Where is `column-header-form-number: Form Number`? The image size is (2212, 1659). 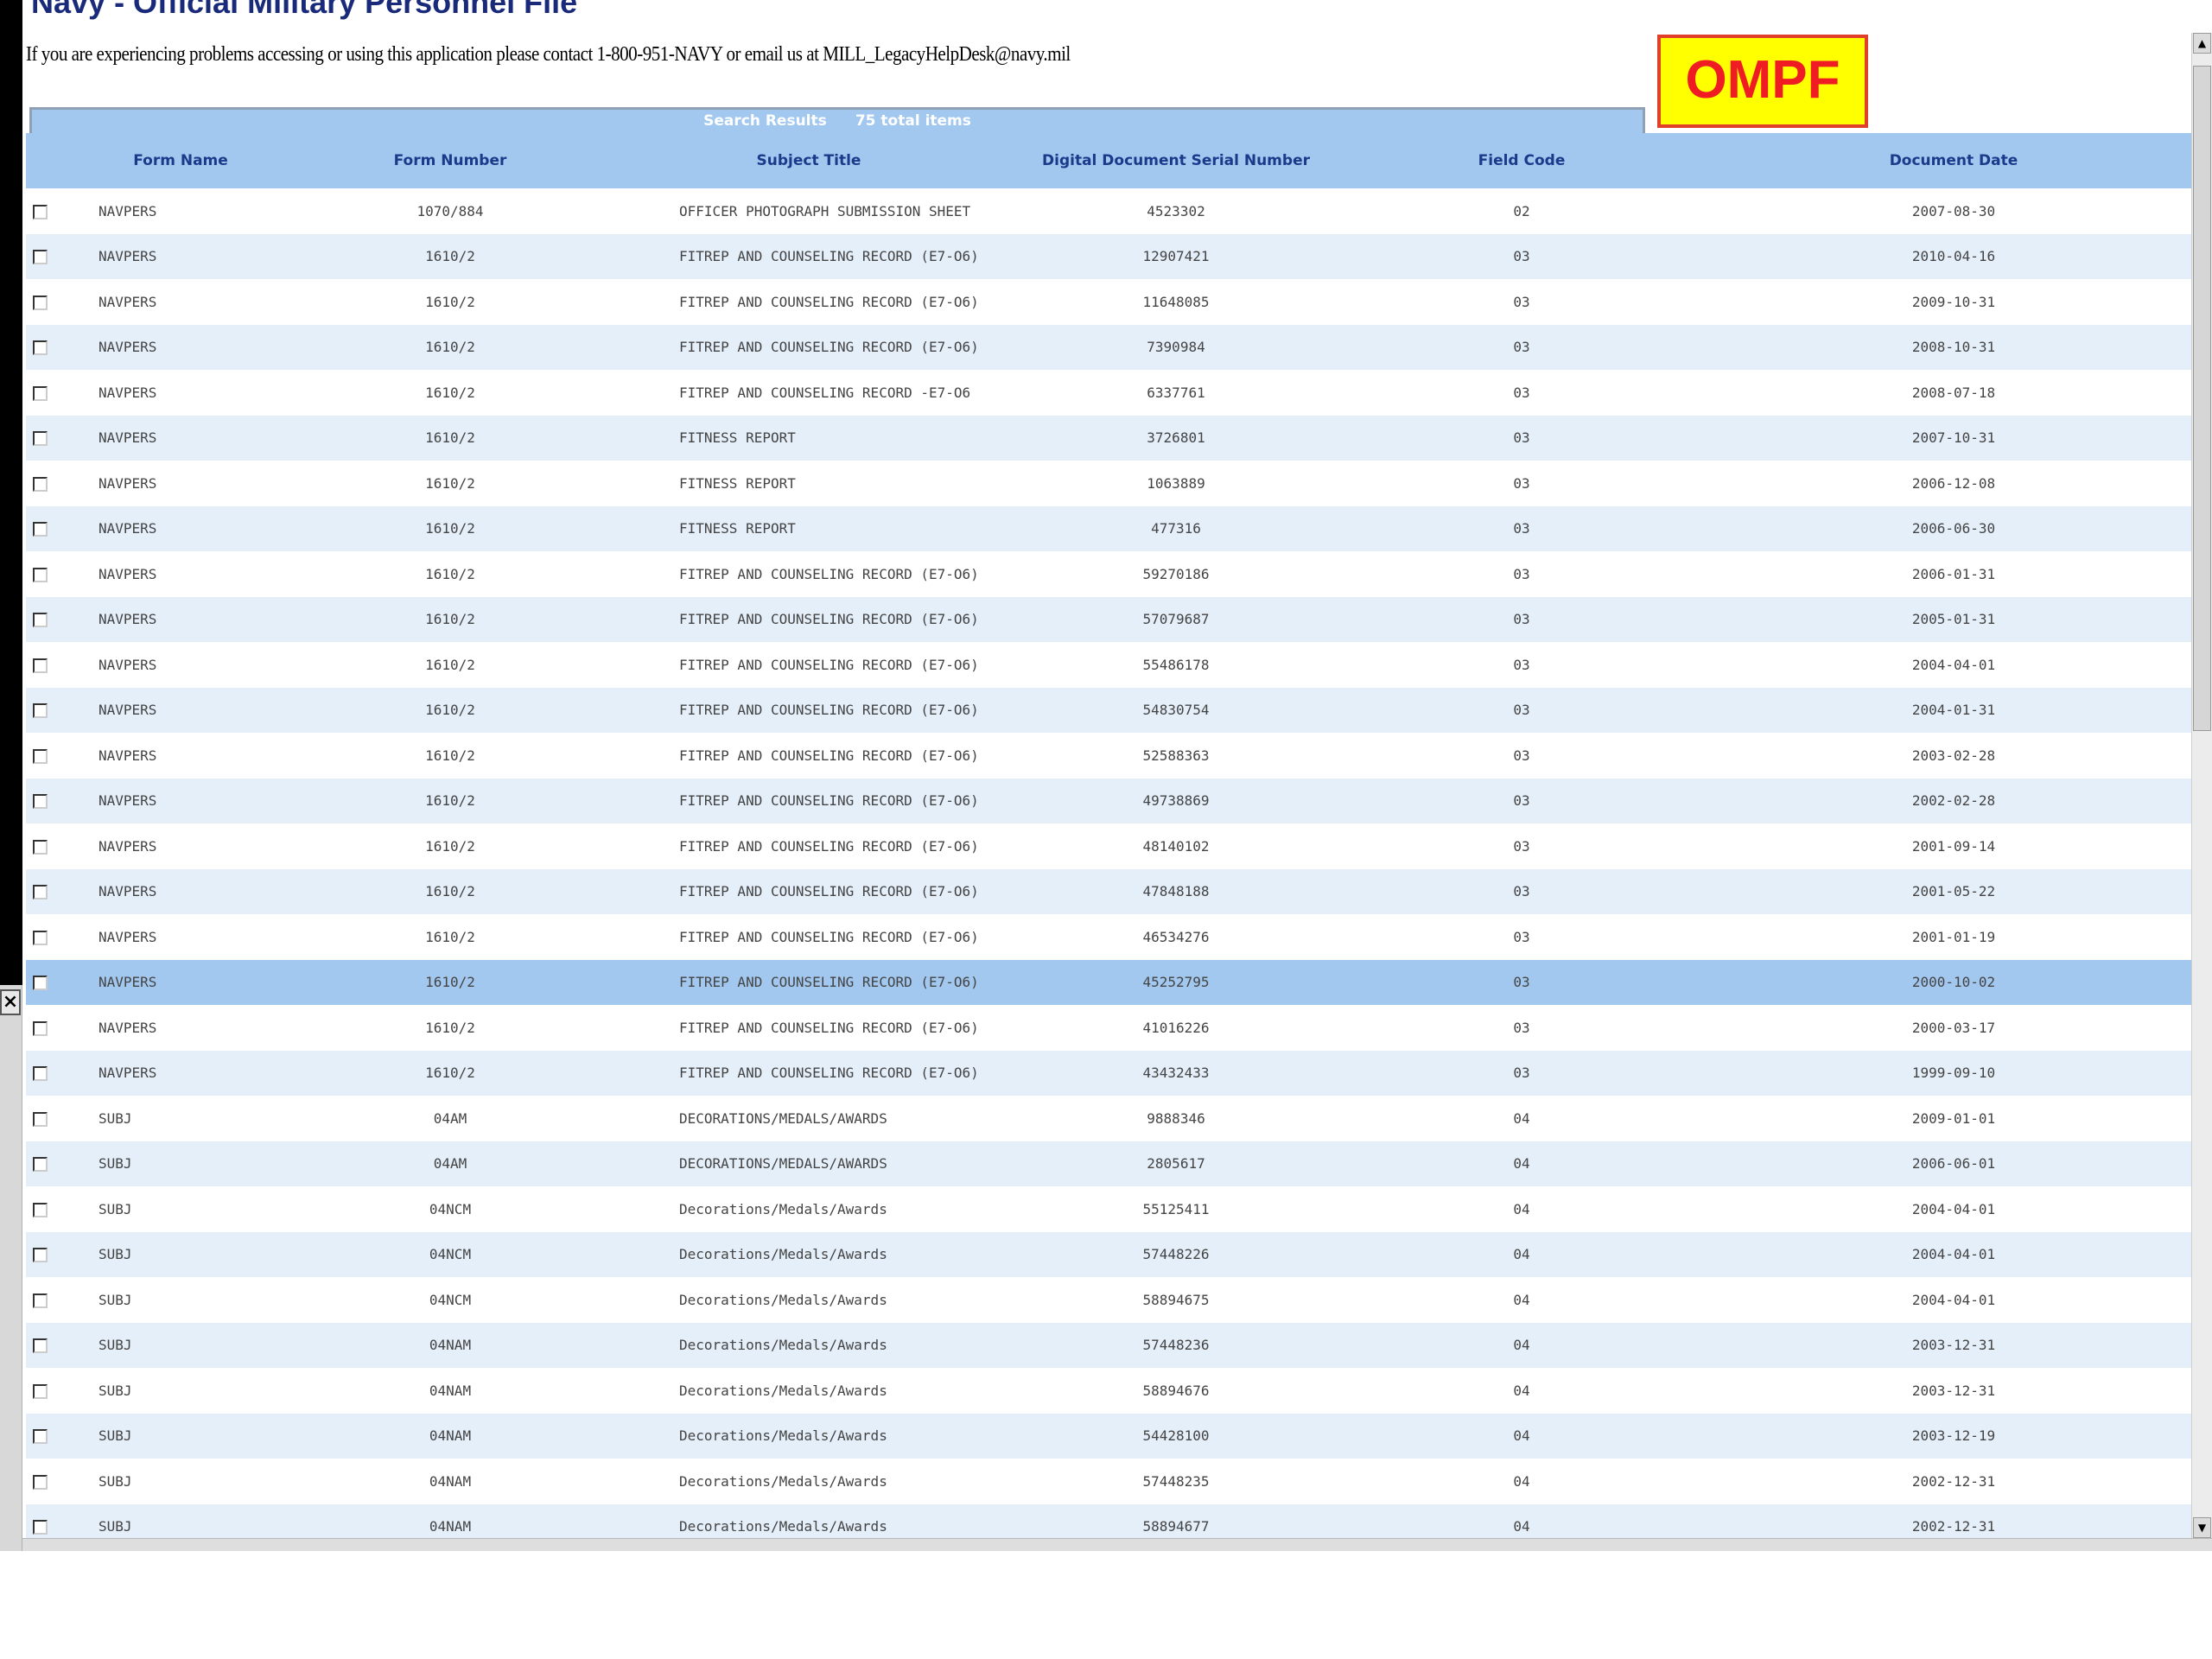
column-header-form-number: Form Number is located at coordinates (450, 160).